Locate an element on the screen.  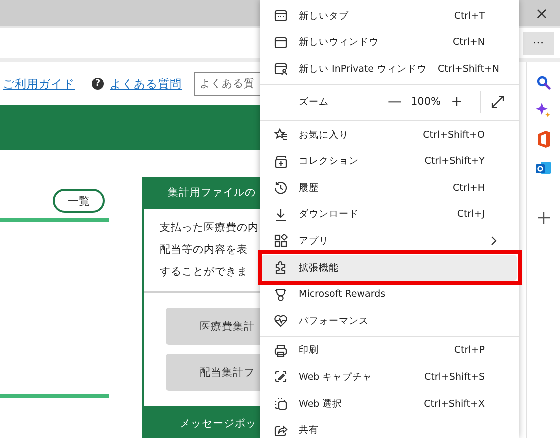
menu-item: パフォーマンス is located at coordinates (389, 321).